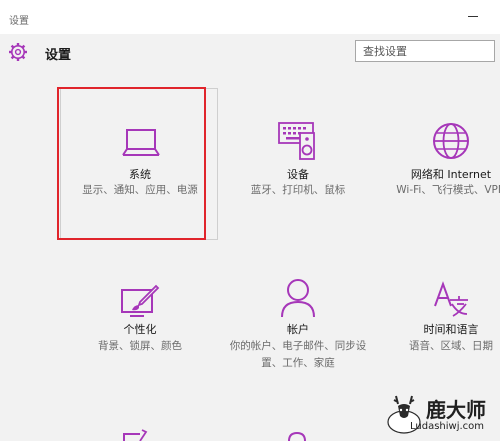  Describe the element at coordinates (140, 346) in the screenshot. I see `tile-personalization-desc: 背景、锁屏、颜色` at that location.